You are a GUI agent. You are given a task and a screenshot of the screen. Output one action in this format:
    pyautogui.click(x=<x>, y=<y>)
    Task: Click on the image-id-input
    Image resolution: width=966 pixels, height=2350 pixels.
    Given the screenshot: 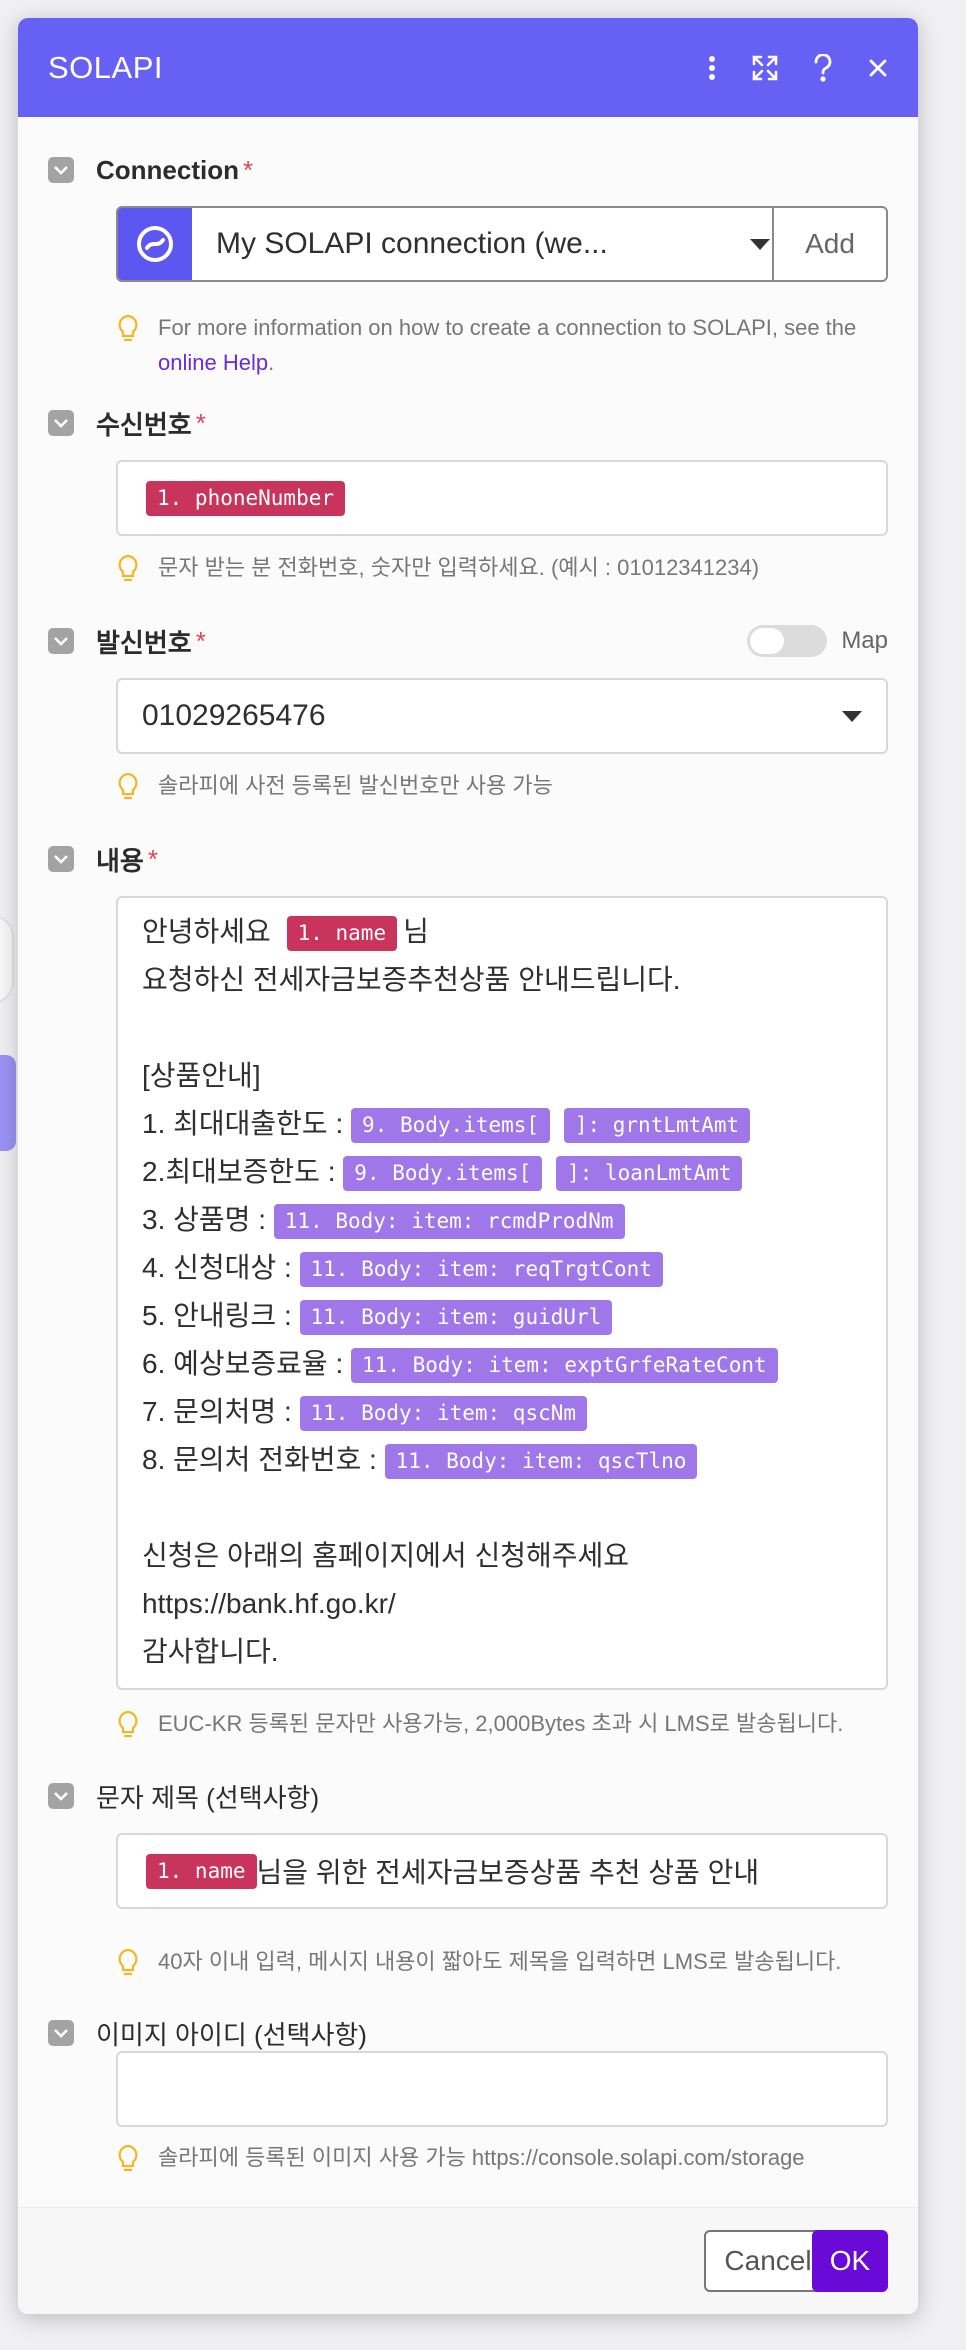 What is the action you would take?
    pyautogui.click(x=502, y=2089)
    